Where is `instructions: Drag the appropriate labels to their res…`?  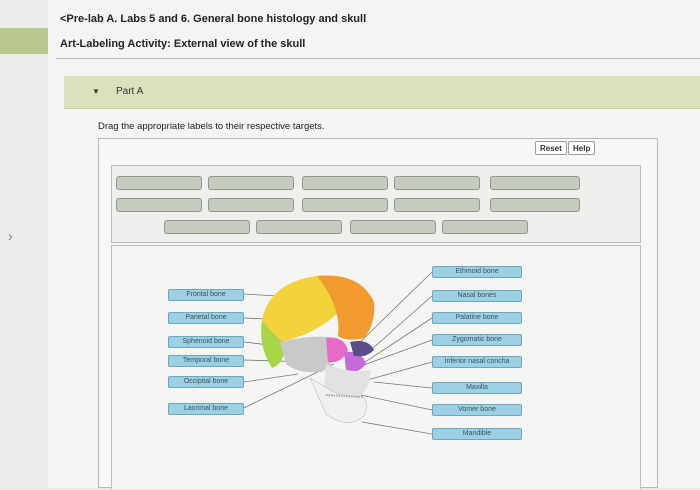 instructions: Drag the appropriate labels to their res… is located at coordinates (211, 126).